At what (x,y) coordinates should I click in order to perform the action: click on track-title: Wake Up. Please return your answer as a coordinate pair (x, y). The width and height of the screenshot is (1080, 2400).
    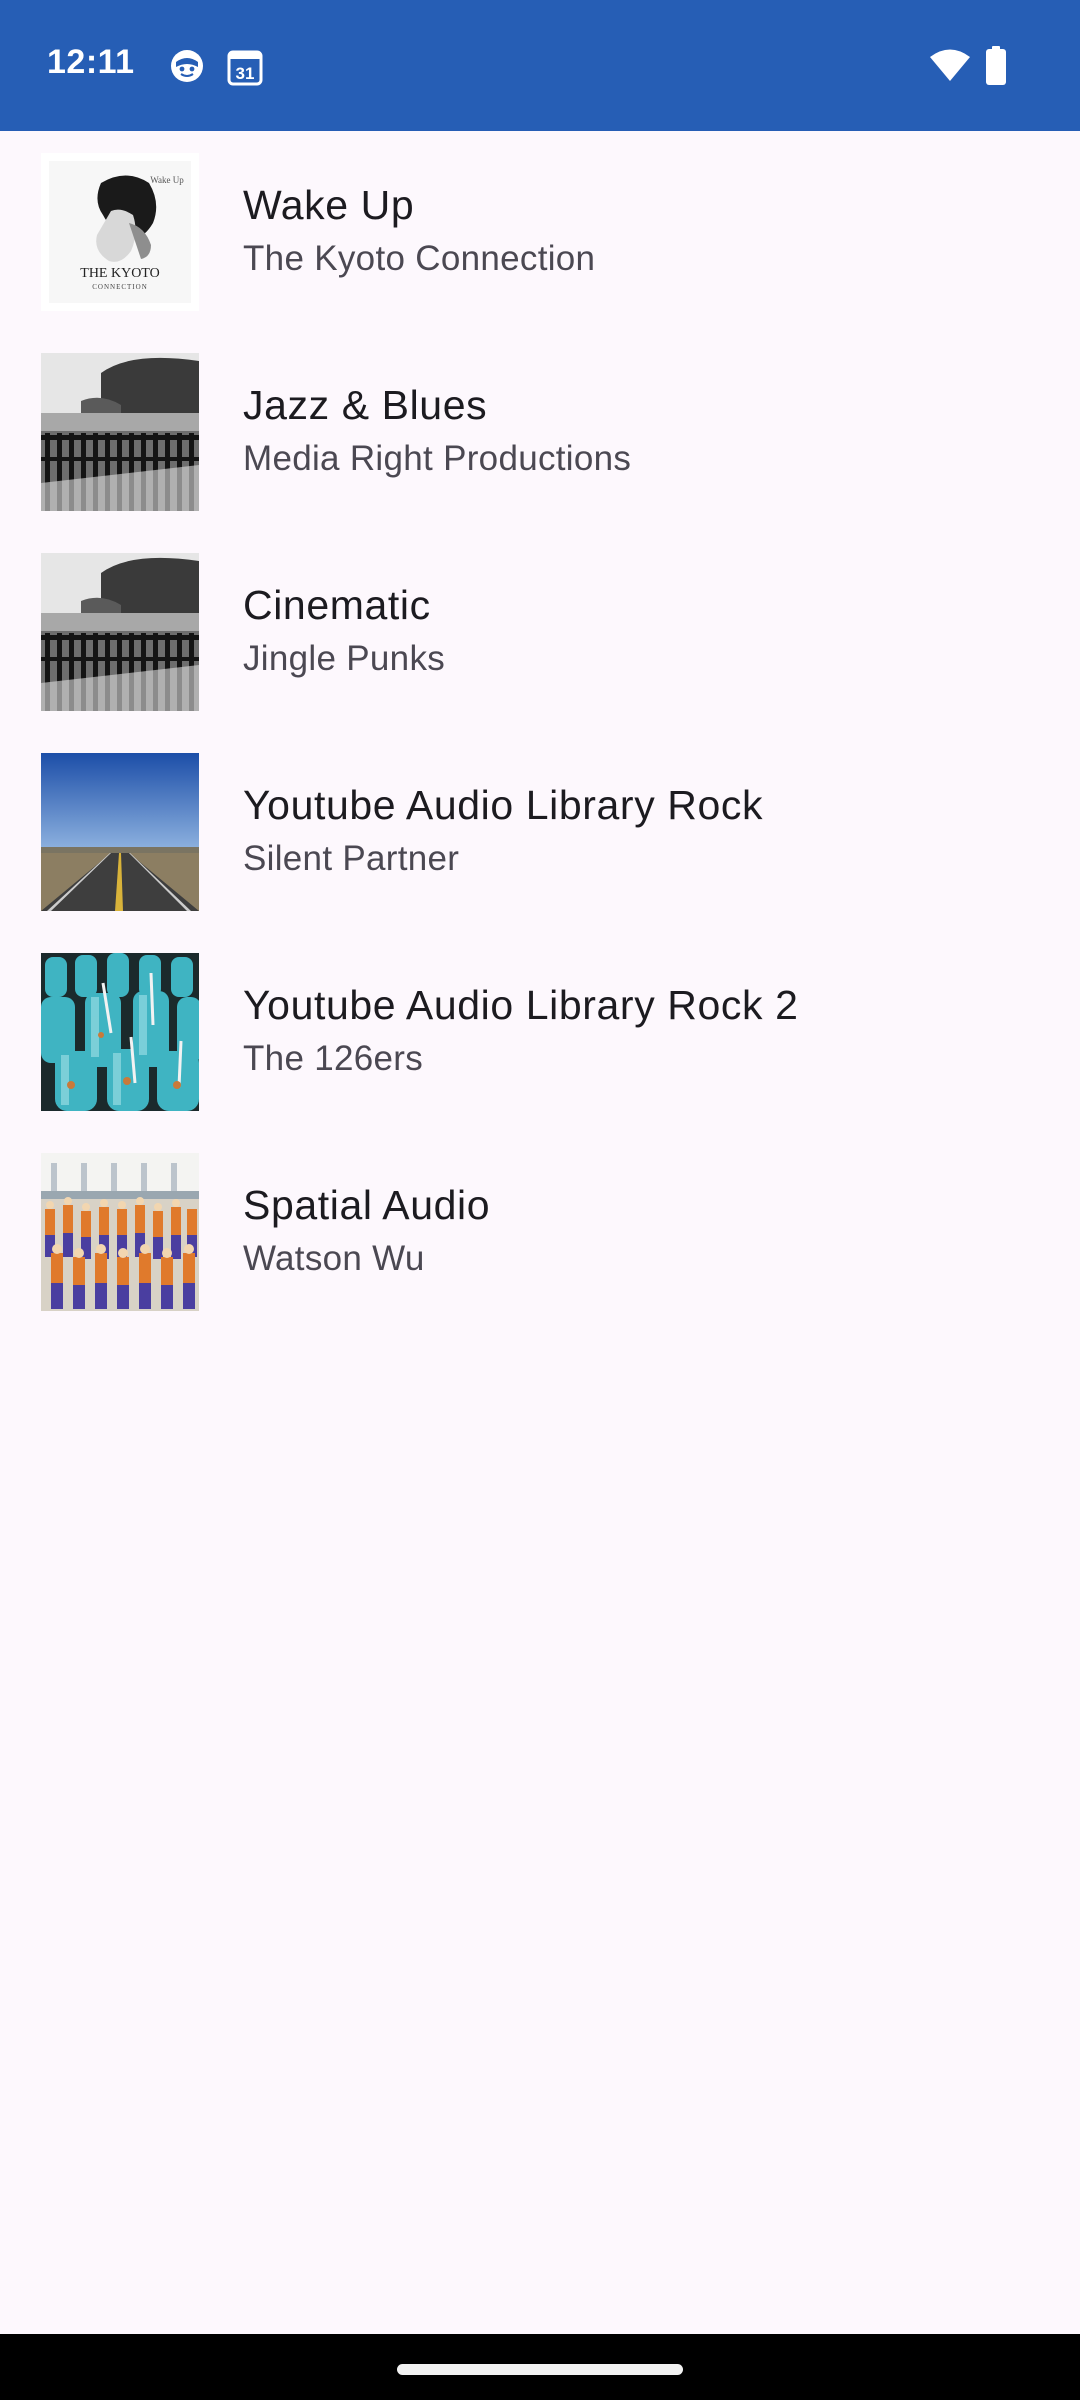
    Looking at the image, I should click on (329, 205).